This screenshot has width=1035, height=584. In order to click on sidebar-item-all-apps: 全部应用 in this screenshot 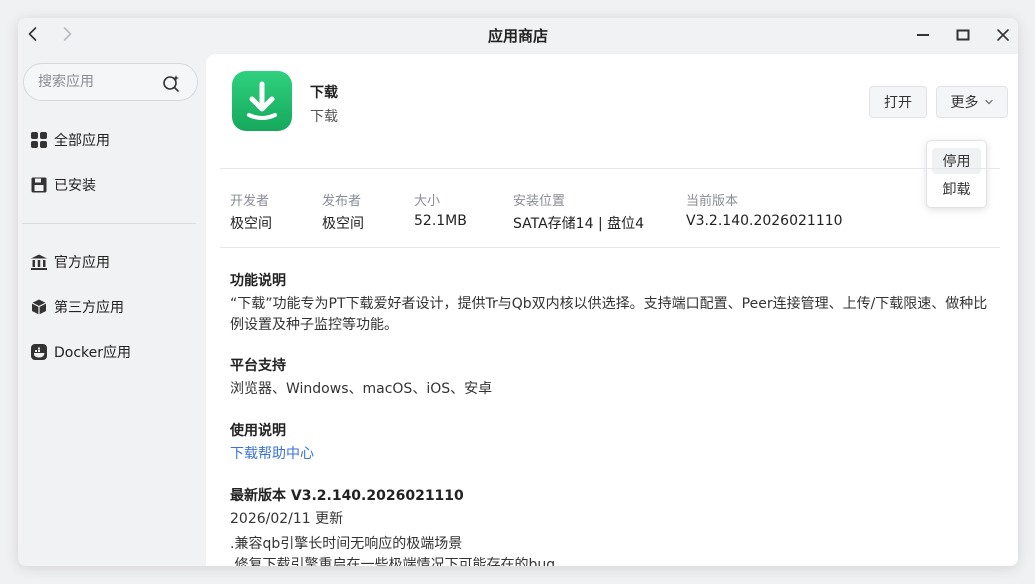, I will do `click(115, 140)`.